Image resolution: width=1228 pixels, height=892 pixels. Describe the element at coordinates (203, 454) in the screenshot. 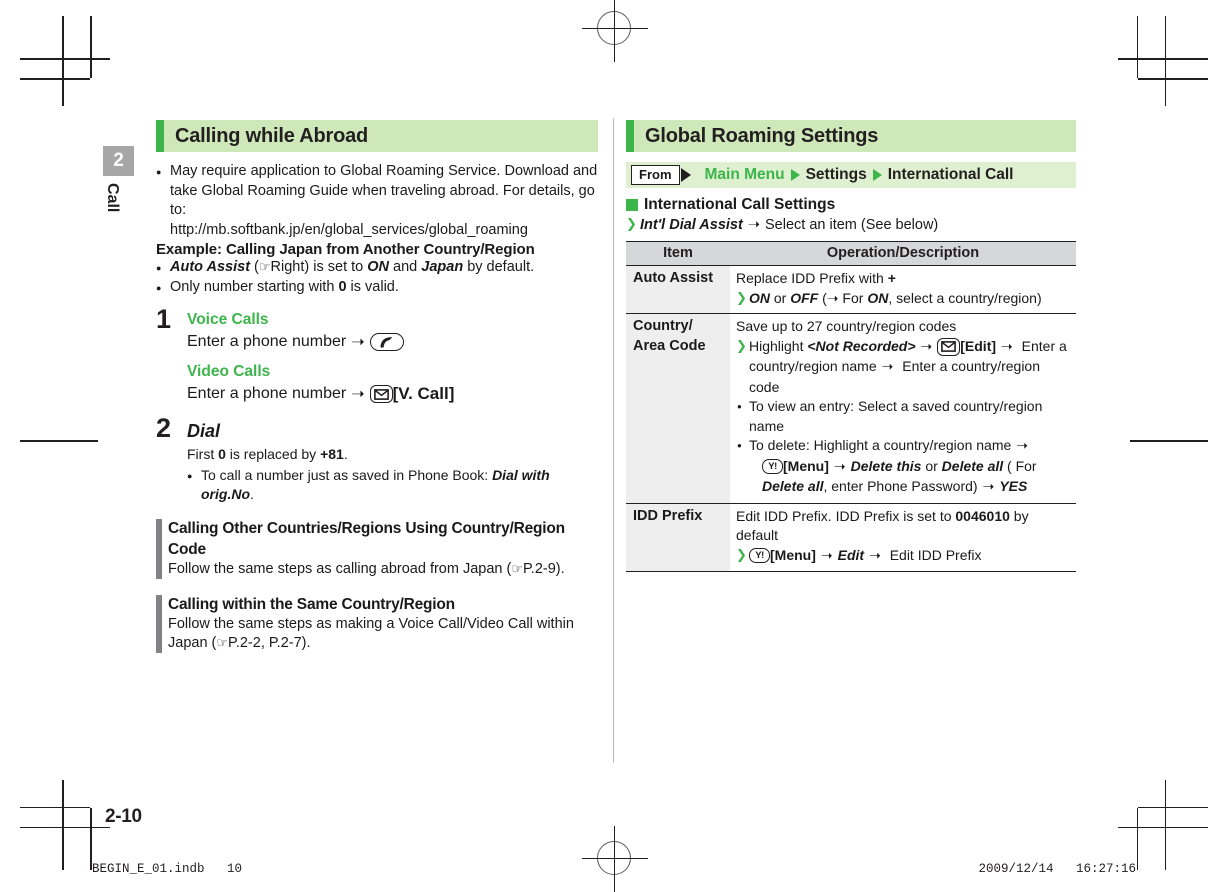

I see `step-2-note-pre: First` at that location.